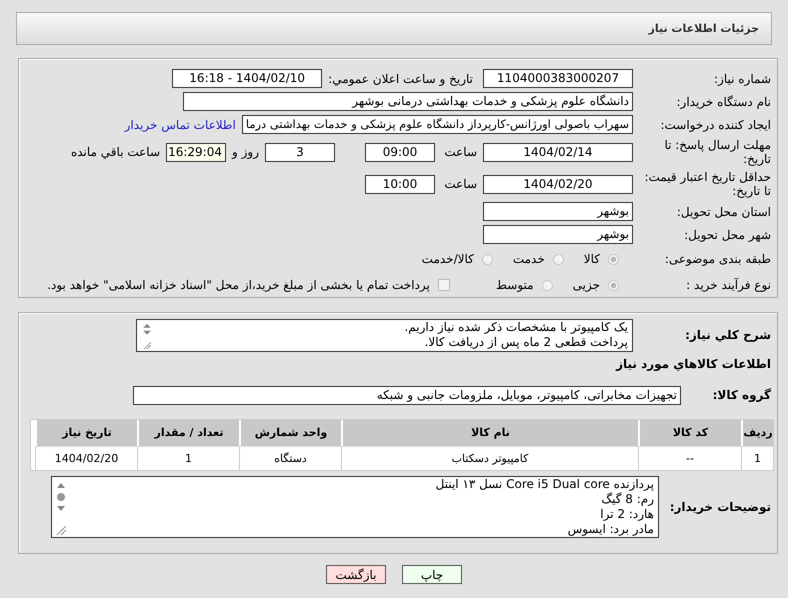 This screenshot has width=788, height=598. What do you see at coordinates (448, 259) in the screenshot?
I see `radio-label: کالا/خدمت` at bounding box center [448, 259].